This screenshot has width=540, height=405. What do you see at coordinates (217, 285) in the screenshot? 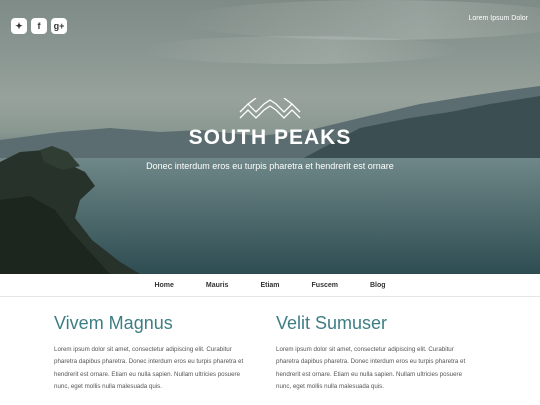
I see `nav-item-mauris: Mauris` at bounding box center [217, 285].